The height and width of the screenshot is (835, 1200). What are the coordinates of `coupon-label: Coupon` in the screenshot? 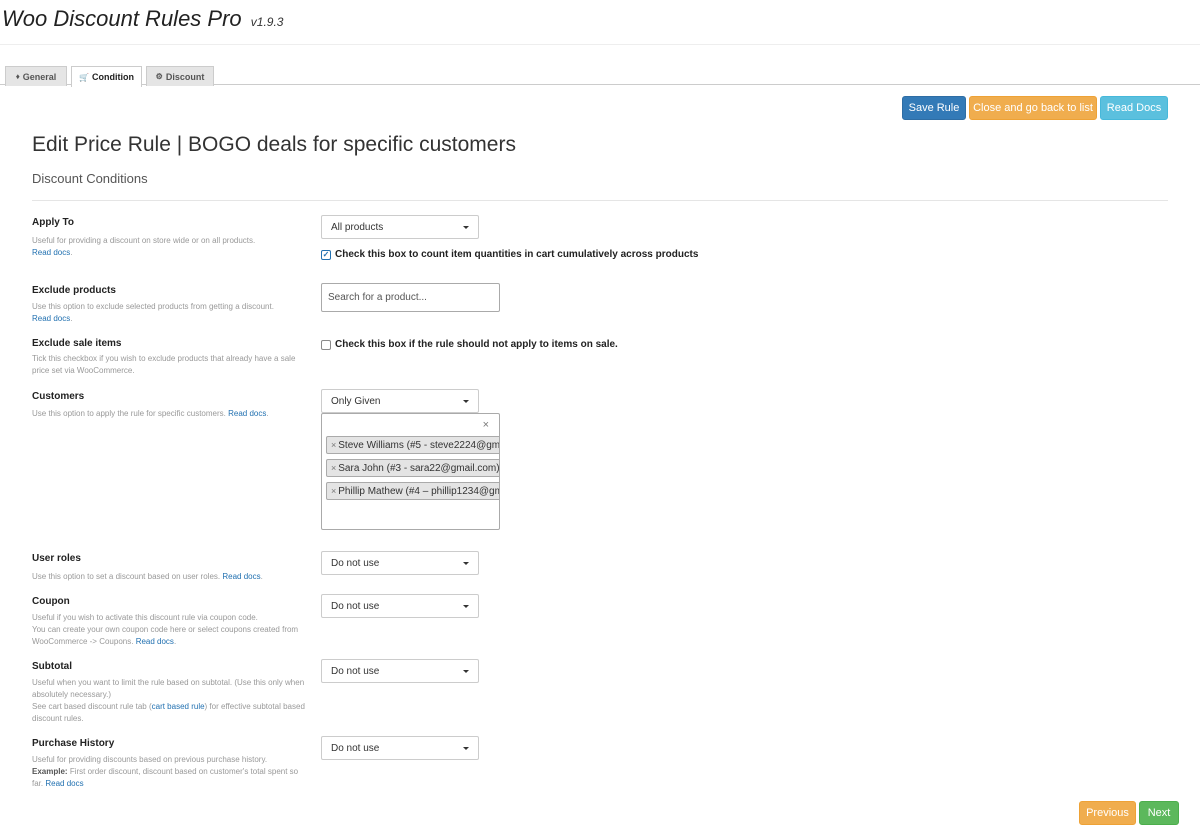 It's located at (51, 601).